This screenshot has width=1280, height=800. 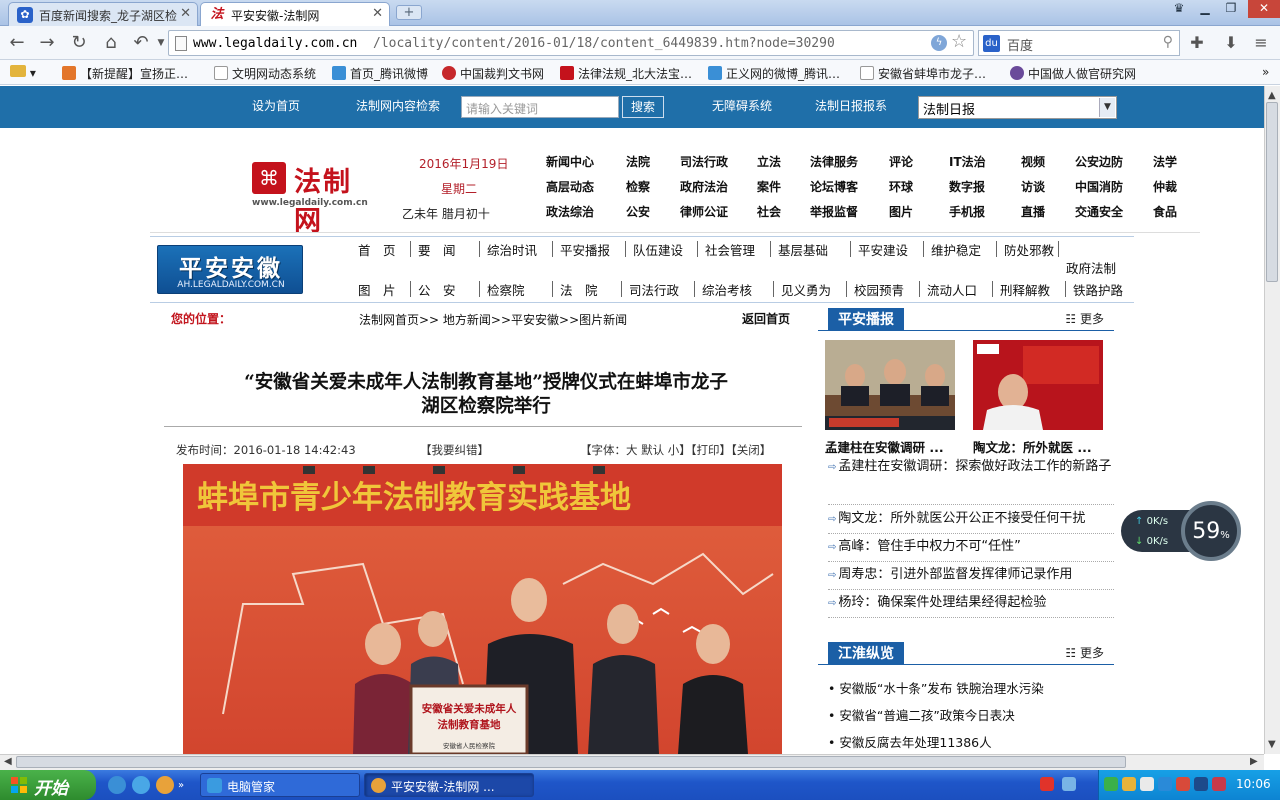 I want to click on chevron-icon: », so click(x=184, y=785).